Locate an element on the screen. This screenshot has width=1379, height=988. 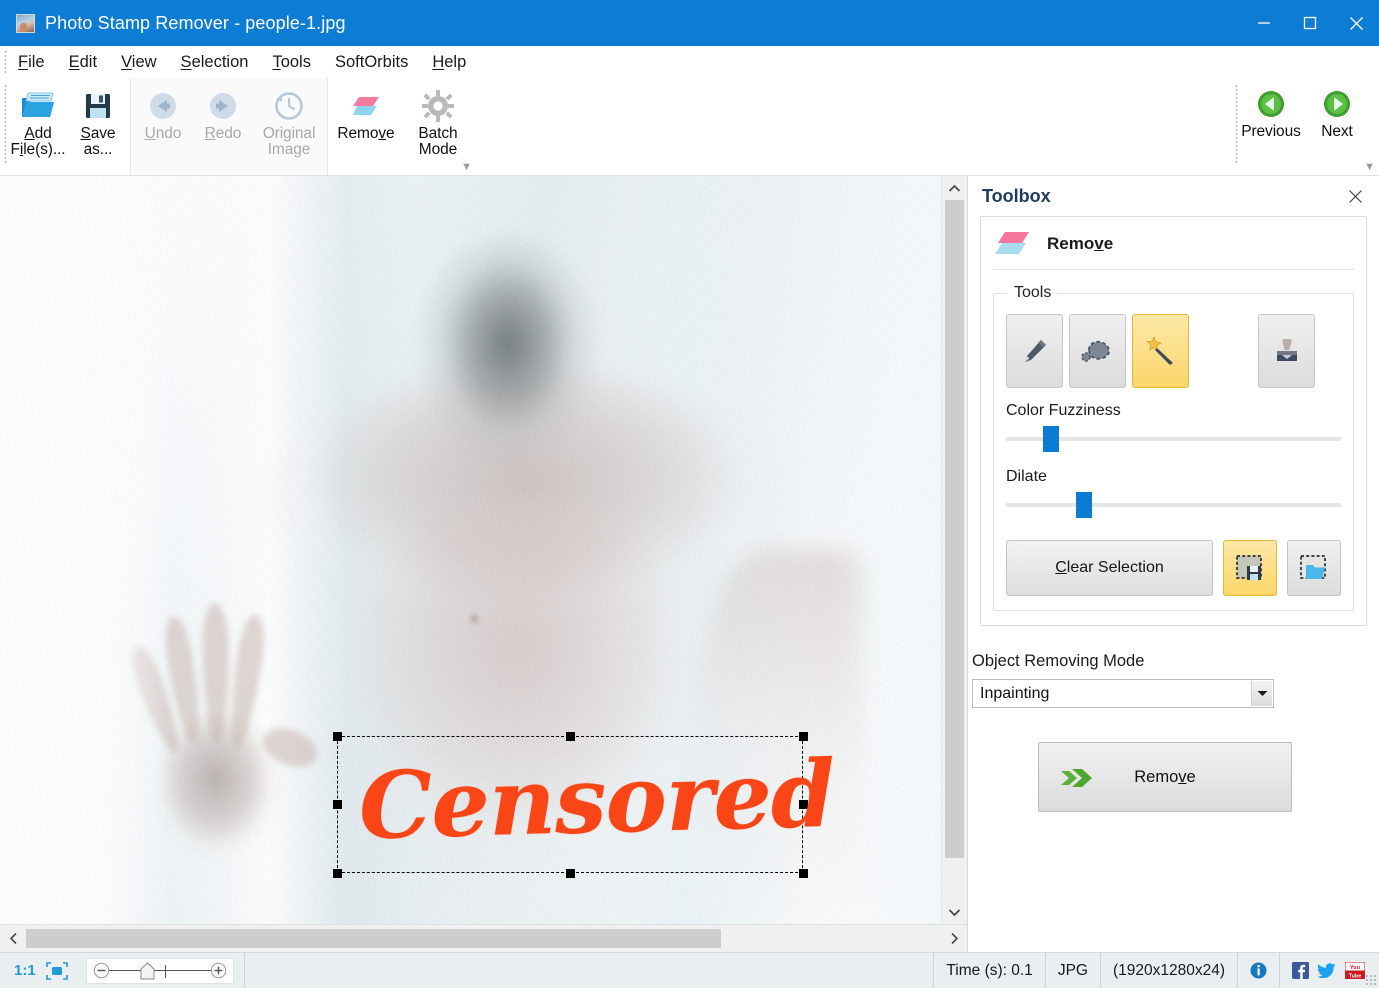
remove-action-button: Remove is located at coordinates (1165, 777).